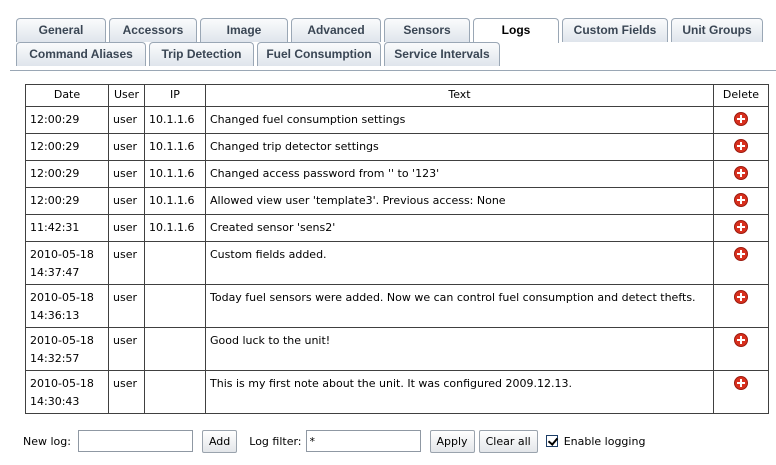 The height and width of the screenshot is (465, 776). I want to click on new-log-label: New log:, so click(47, 441).